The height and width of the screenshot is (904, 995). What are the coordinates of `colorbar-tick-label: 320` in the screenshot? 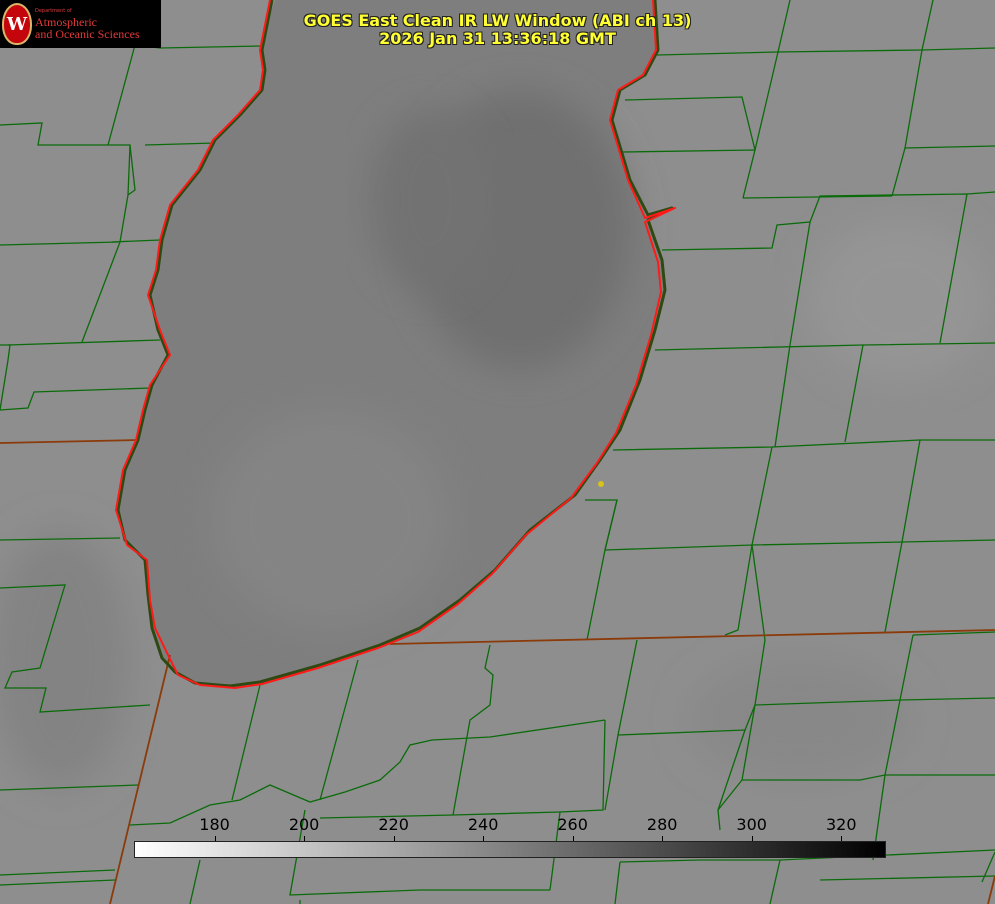 It's located at (841, 824).